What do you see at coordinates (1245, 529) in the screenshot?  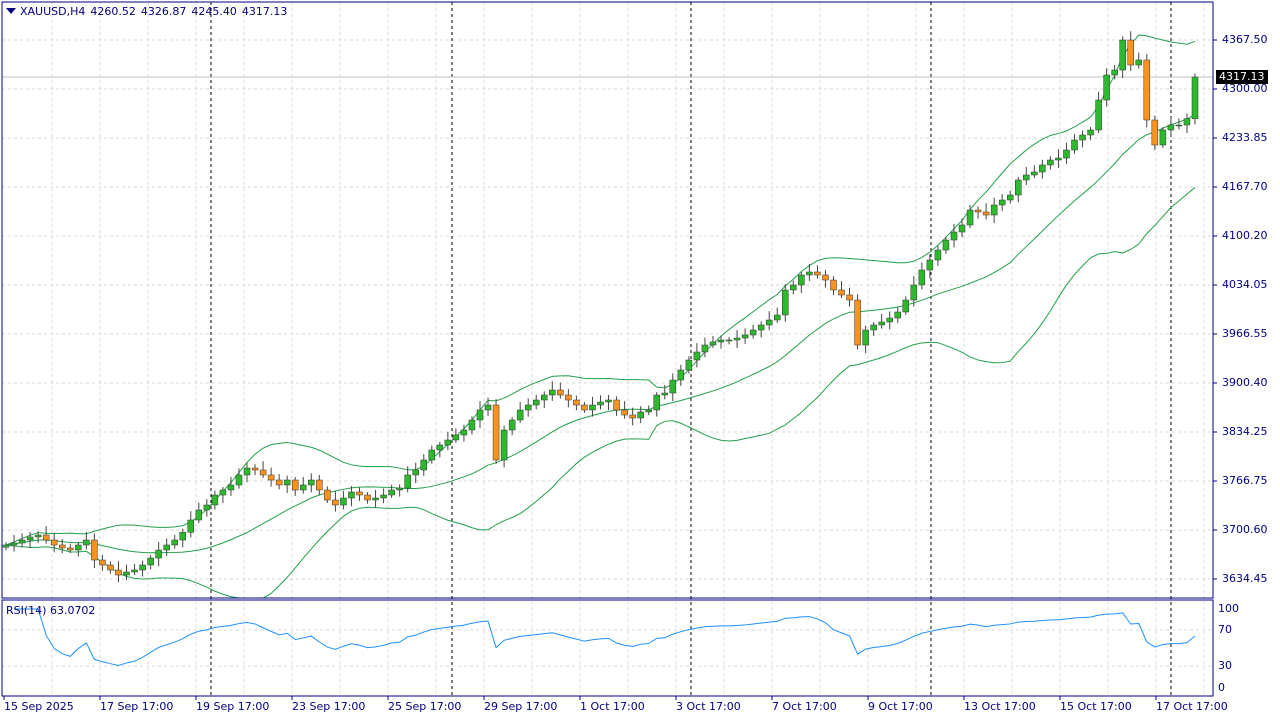 I see `price-tick-label: 3700.60` at bounding box center [1245, 529].